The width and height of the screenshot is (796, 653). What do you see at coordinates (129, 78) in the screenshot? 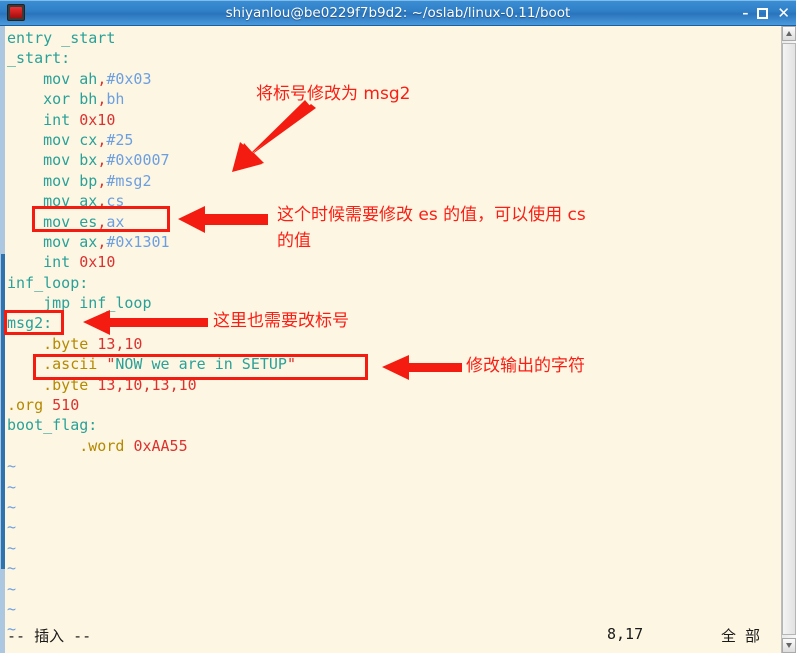
I see `code-token: #0x03` at bounding box center [129, 78].